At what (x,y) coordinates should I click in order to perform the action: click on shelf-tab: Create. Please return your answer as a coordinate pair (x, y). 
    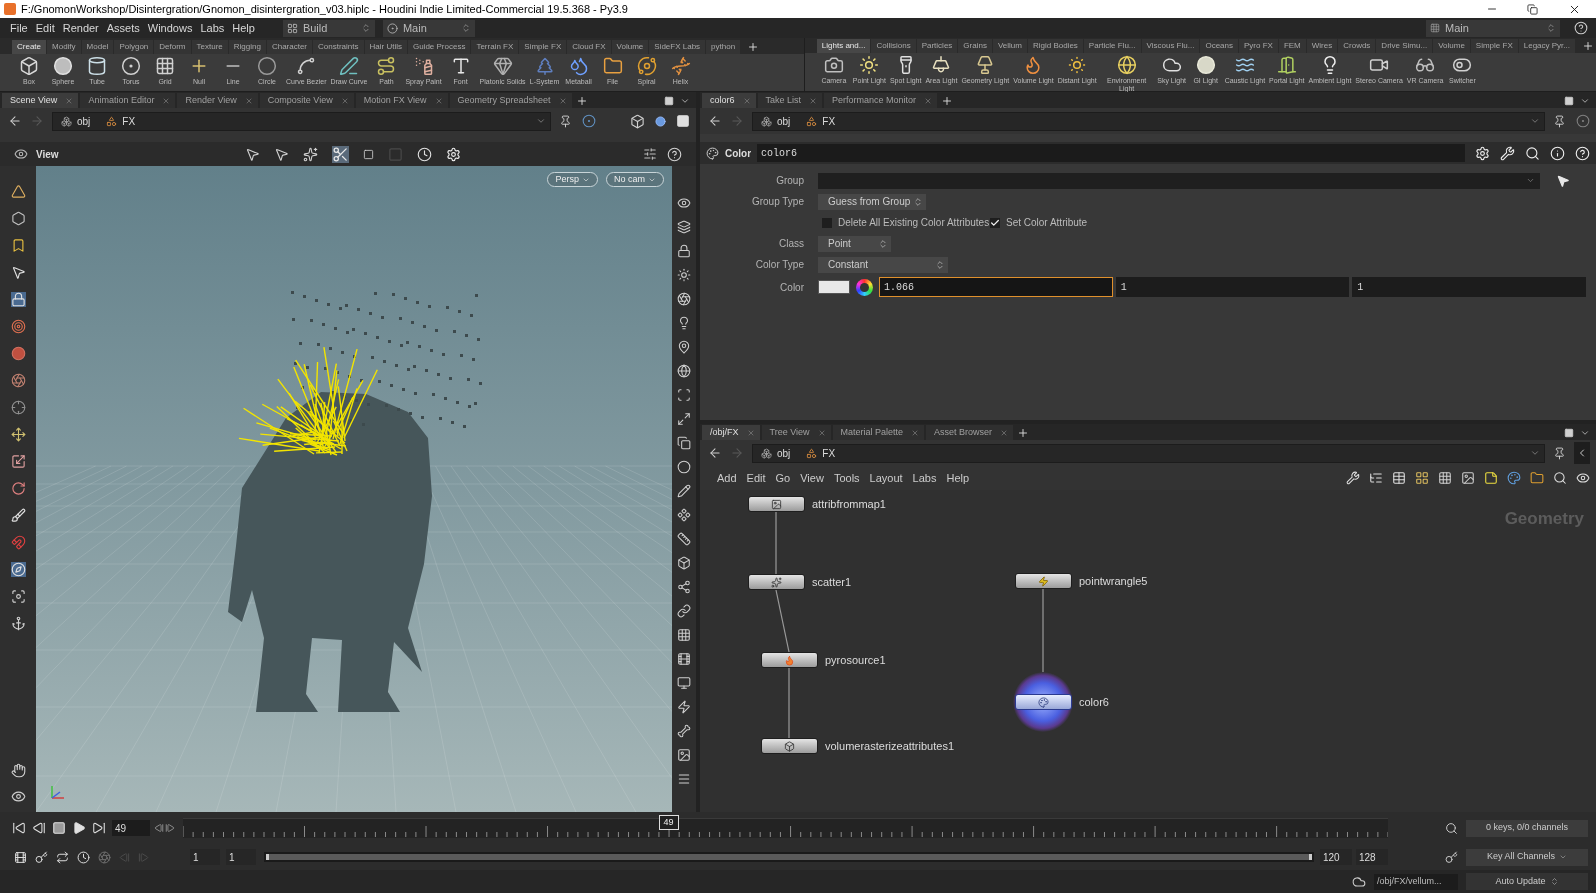
    Looking at the image, I should click on (29, 46).